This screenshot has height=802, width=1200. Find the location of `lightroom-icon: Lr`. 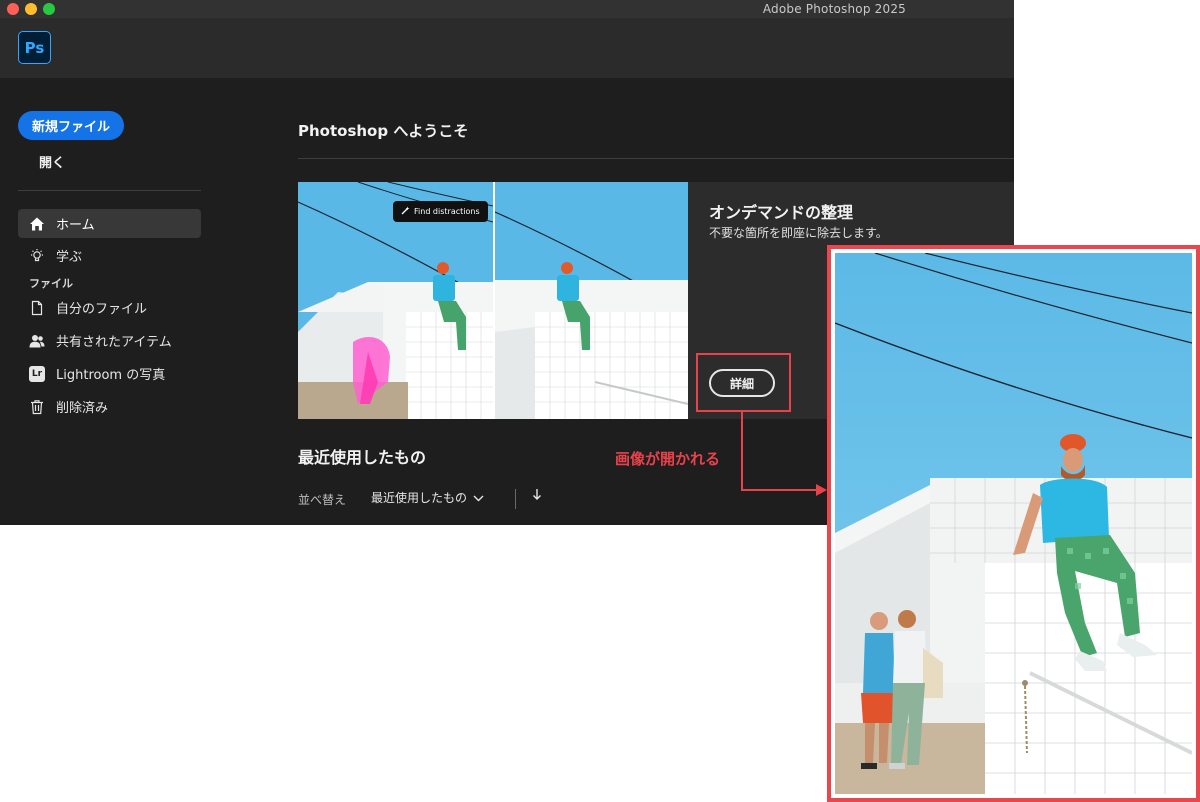

lightroom-icon: Lr is located at coordinates (37, 374).